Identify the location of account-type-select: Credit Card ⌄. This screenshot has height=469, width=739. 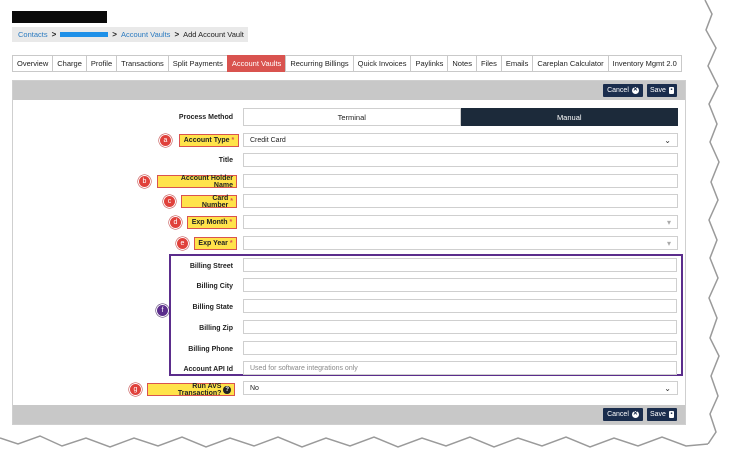
(460, 140).